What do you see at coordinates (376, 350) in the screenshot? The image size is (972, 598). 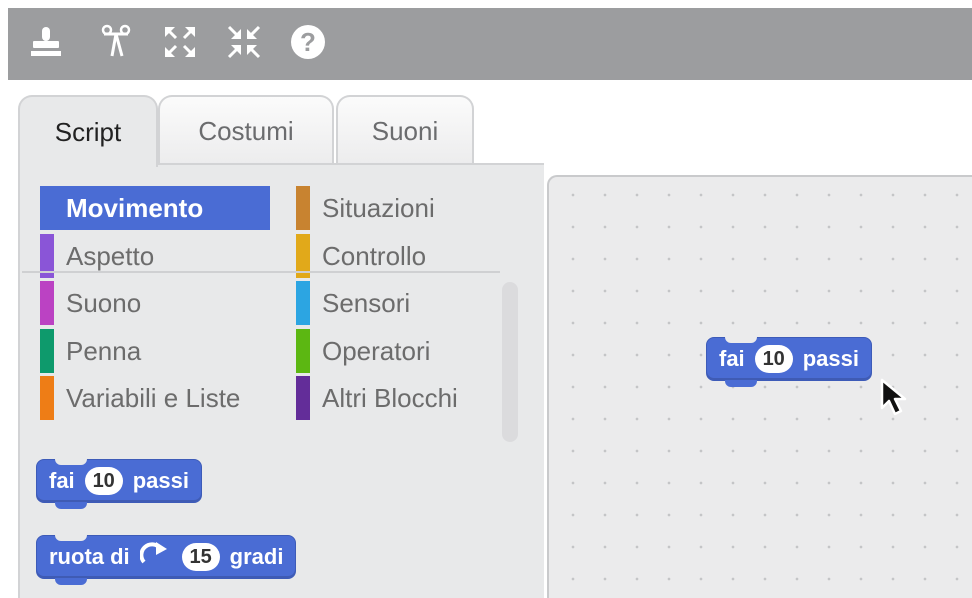 I see `category-label: Operatori` at bounding box center [376, 350].